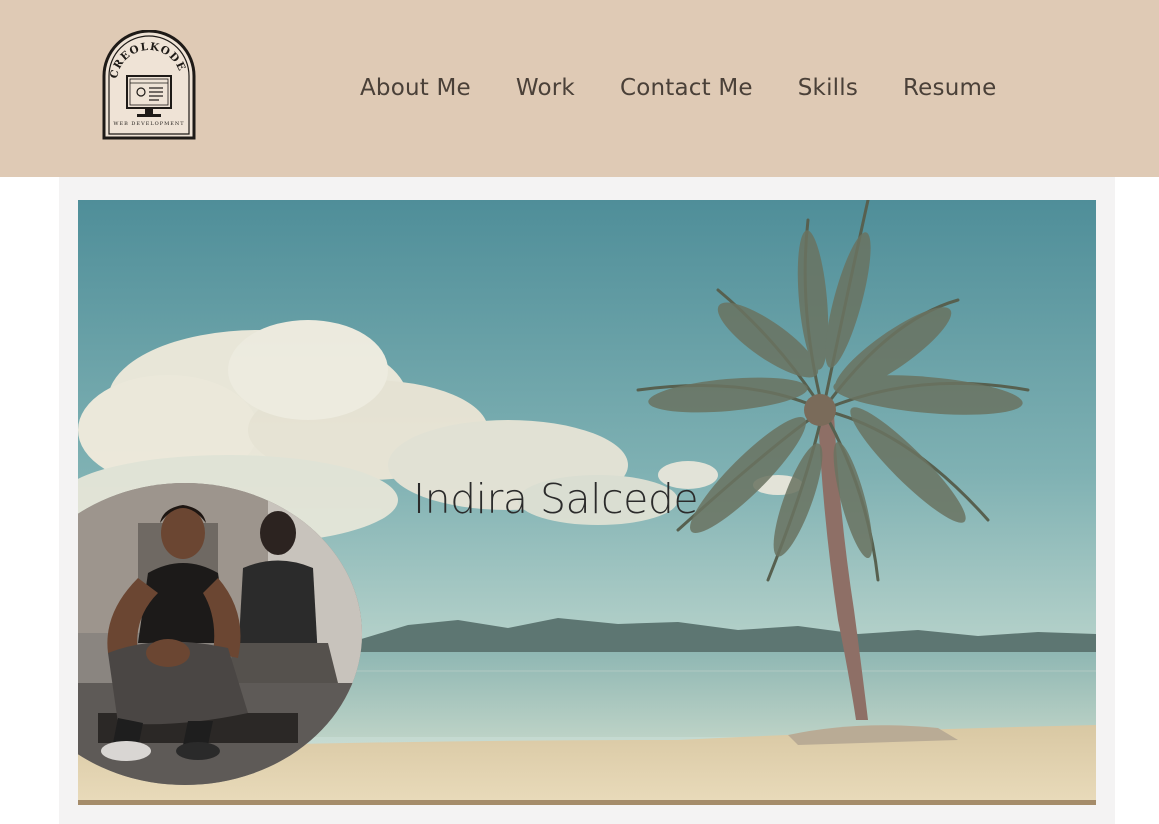  I want to click on svg-text: WEB DEVELOPMENT, so click(148, 124).